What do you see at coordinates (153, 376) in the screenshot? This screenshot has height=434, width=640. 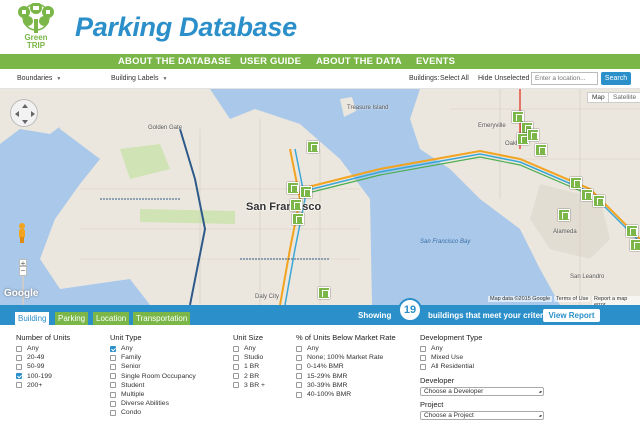 I see `filter-option: Single Room Occupancy` at bounding box center [153, 376].